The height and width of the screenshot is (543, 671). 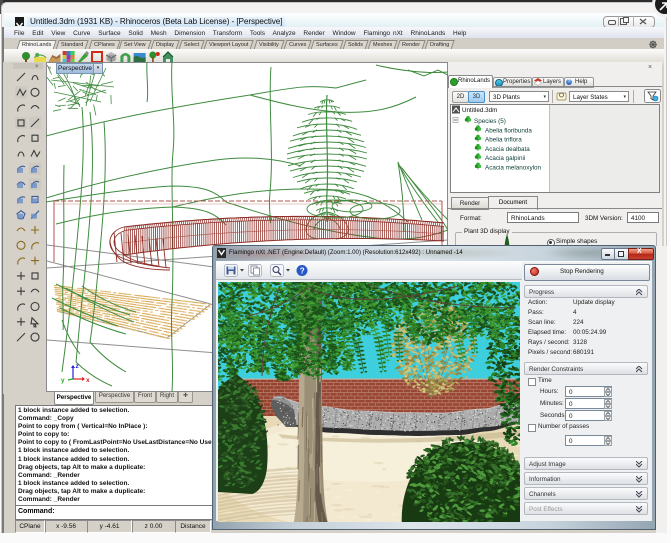 What do you see at coordinates (507, 148) in the screenshot?
I see `svg-text: Acacia dealbata` at bounding box center [507, 148].